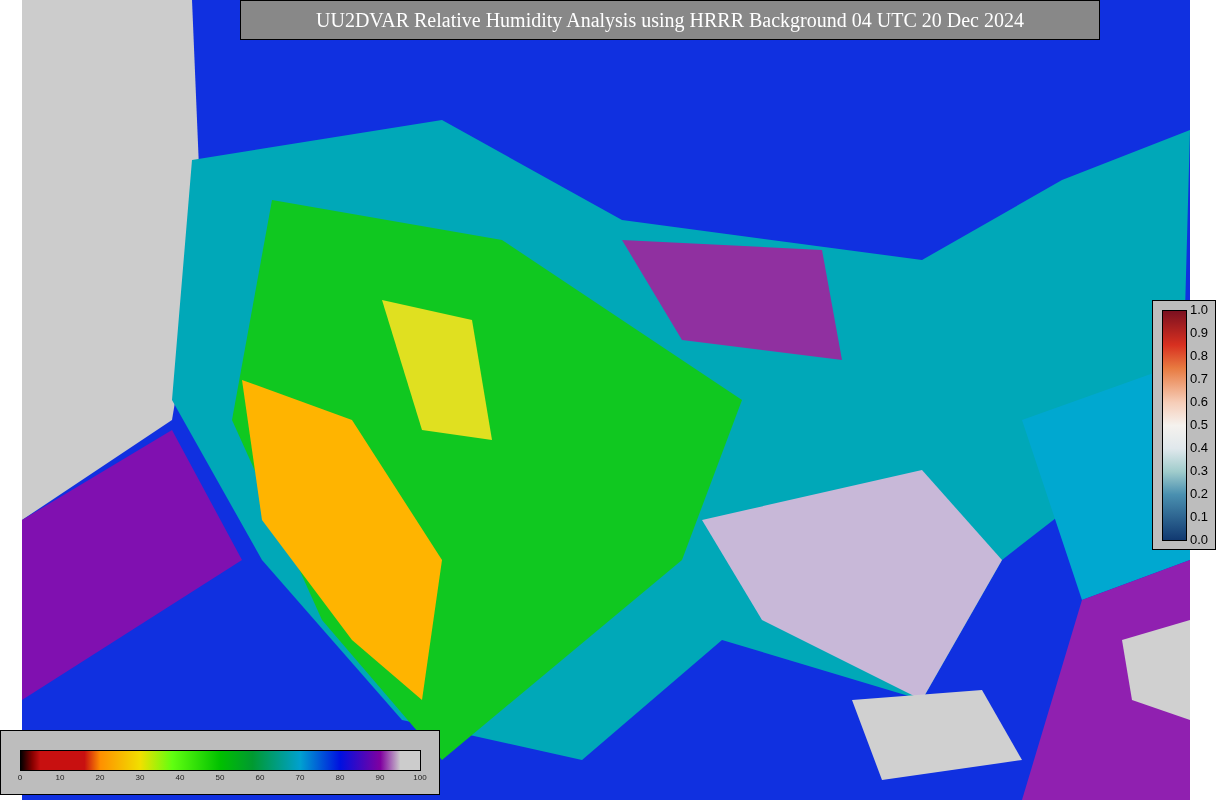 This screenshot has width=1216, height=800. Describe the element at coordinates (1199, 356) in the screenshot. I see `tick-label: 0.8` at that location.